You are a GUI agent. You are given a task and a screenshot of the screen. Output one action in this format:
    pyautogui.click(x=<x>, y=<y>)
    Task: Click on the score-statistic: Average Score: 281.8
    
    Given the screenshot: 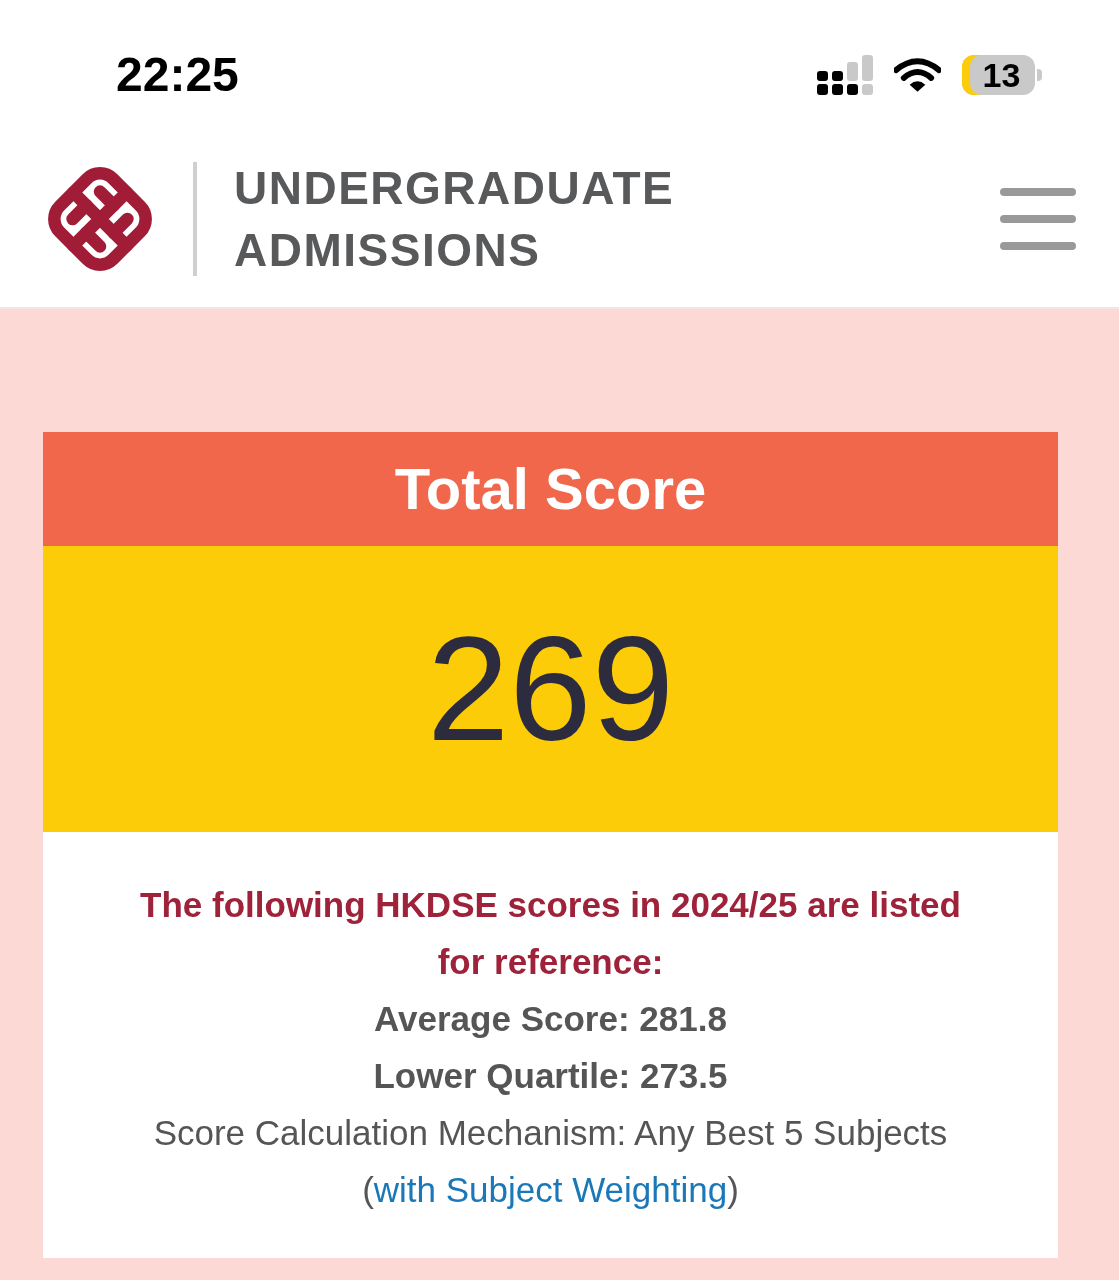 What is the action you would take?
    pyautogui.click(x=550, y=1019)
    